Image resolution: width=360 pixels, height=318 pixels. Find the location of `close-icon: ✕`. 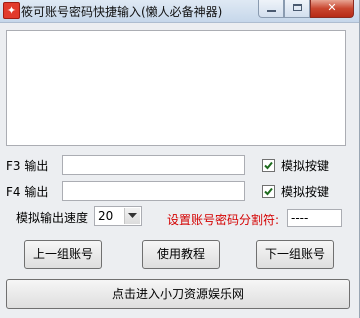

close-icon: ✕ is located at coordinates (332, 7).